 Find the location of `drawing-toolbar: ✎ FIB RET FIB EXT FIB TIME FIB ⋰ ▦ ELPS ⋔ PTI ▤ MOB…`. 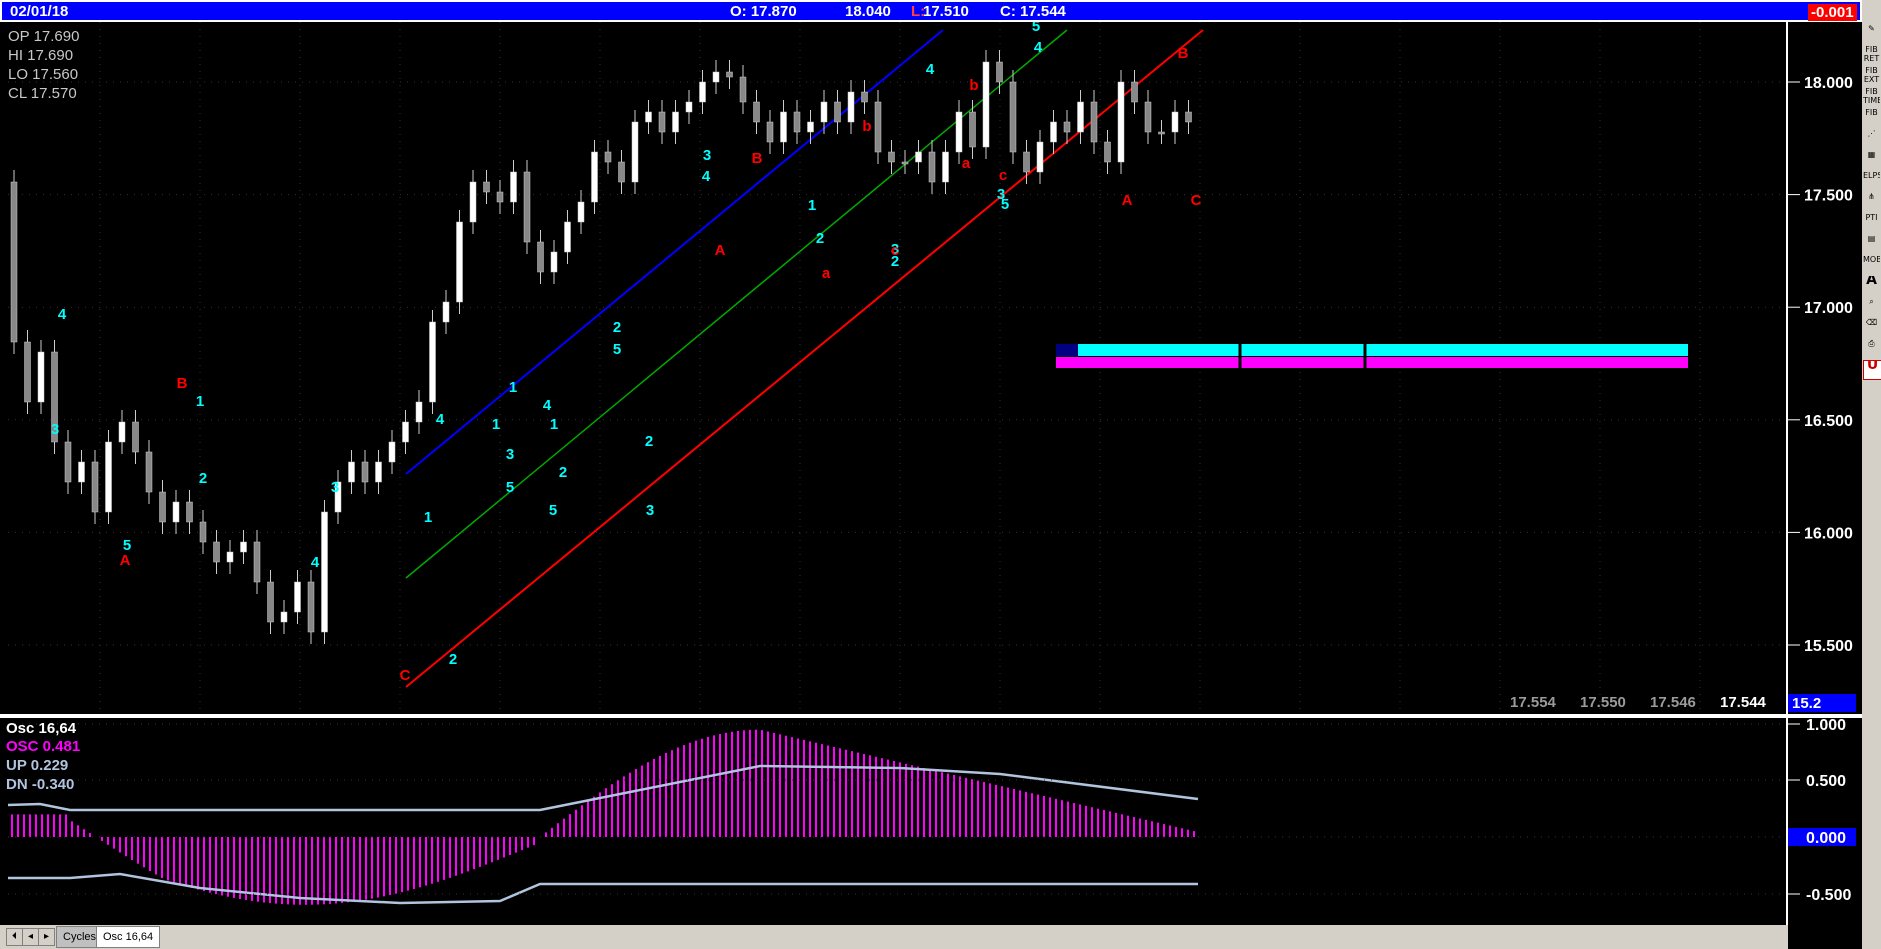

drawing-toolbar: ✎ FIB RET FIB EXT FIB TIME FIB ⋰ ▦ ELPS ⋔ PTI ▤ MOB… is located at coordinates (1871, 474).